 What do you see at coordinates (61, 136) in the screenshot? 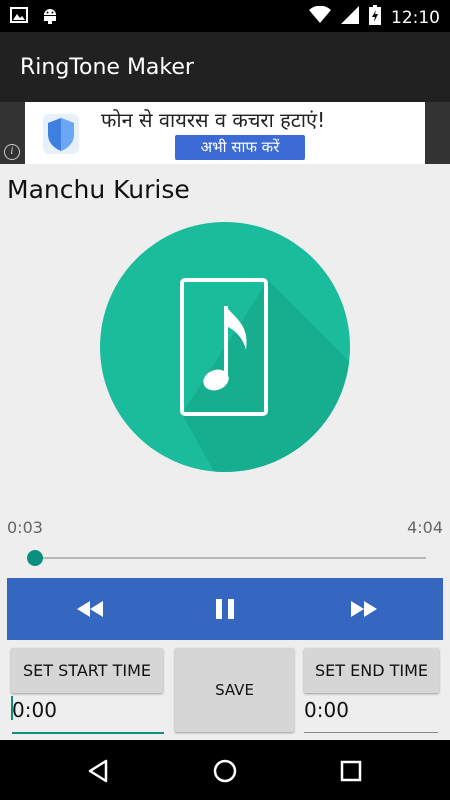
I see `shield-icon` at bounding box center [61, 136].